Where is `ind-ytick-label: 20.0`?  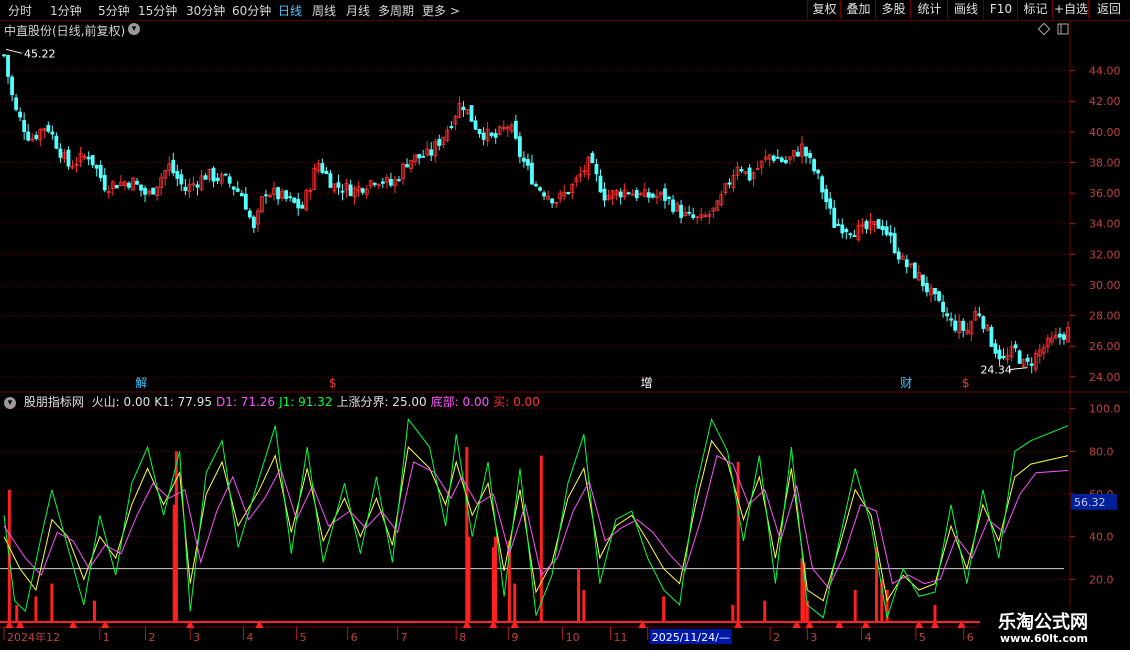
ind-ytick-label: 20.0 is located at coordinates (1101, 579).